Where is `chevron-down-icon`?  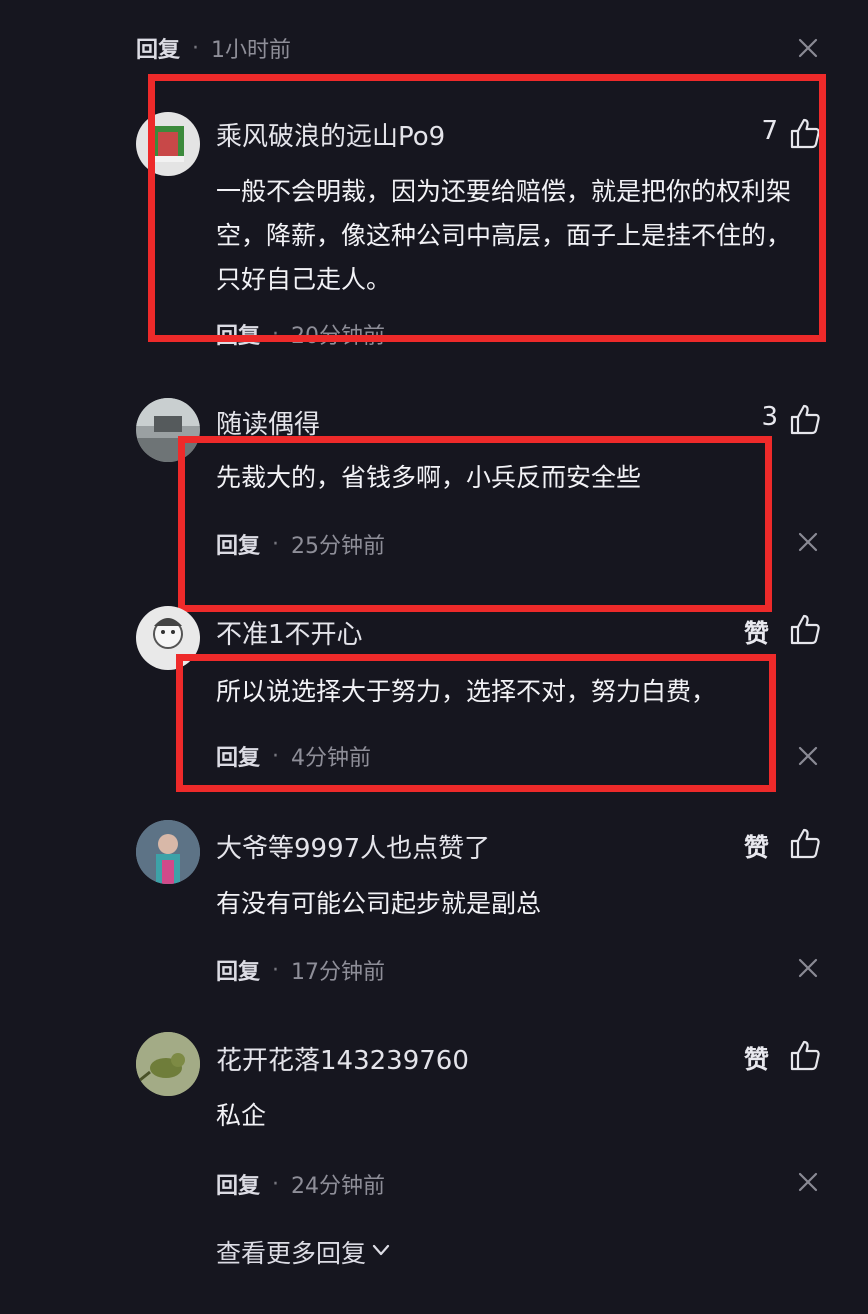
chevron-down-icon is located at coordinates (381, 1252).